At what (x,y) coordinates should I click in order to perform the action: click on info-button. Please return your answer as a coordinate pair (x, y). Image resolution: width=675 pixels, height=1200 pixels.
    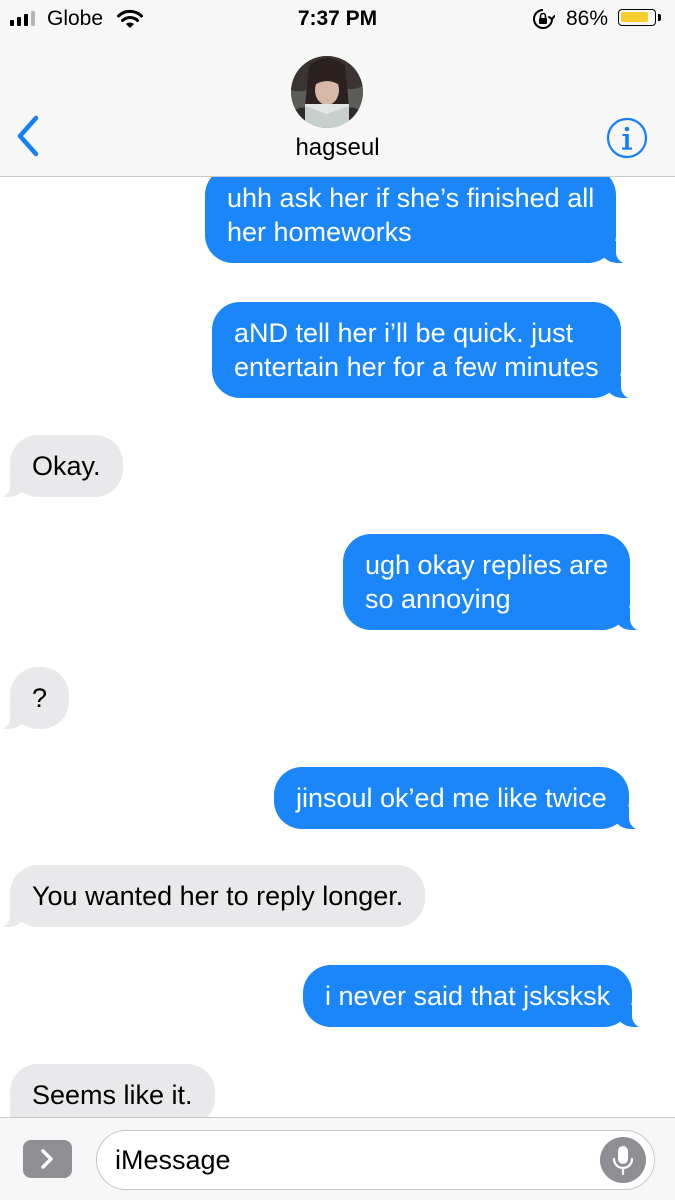
    Looking at the image, I should click on (627, 138).